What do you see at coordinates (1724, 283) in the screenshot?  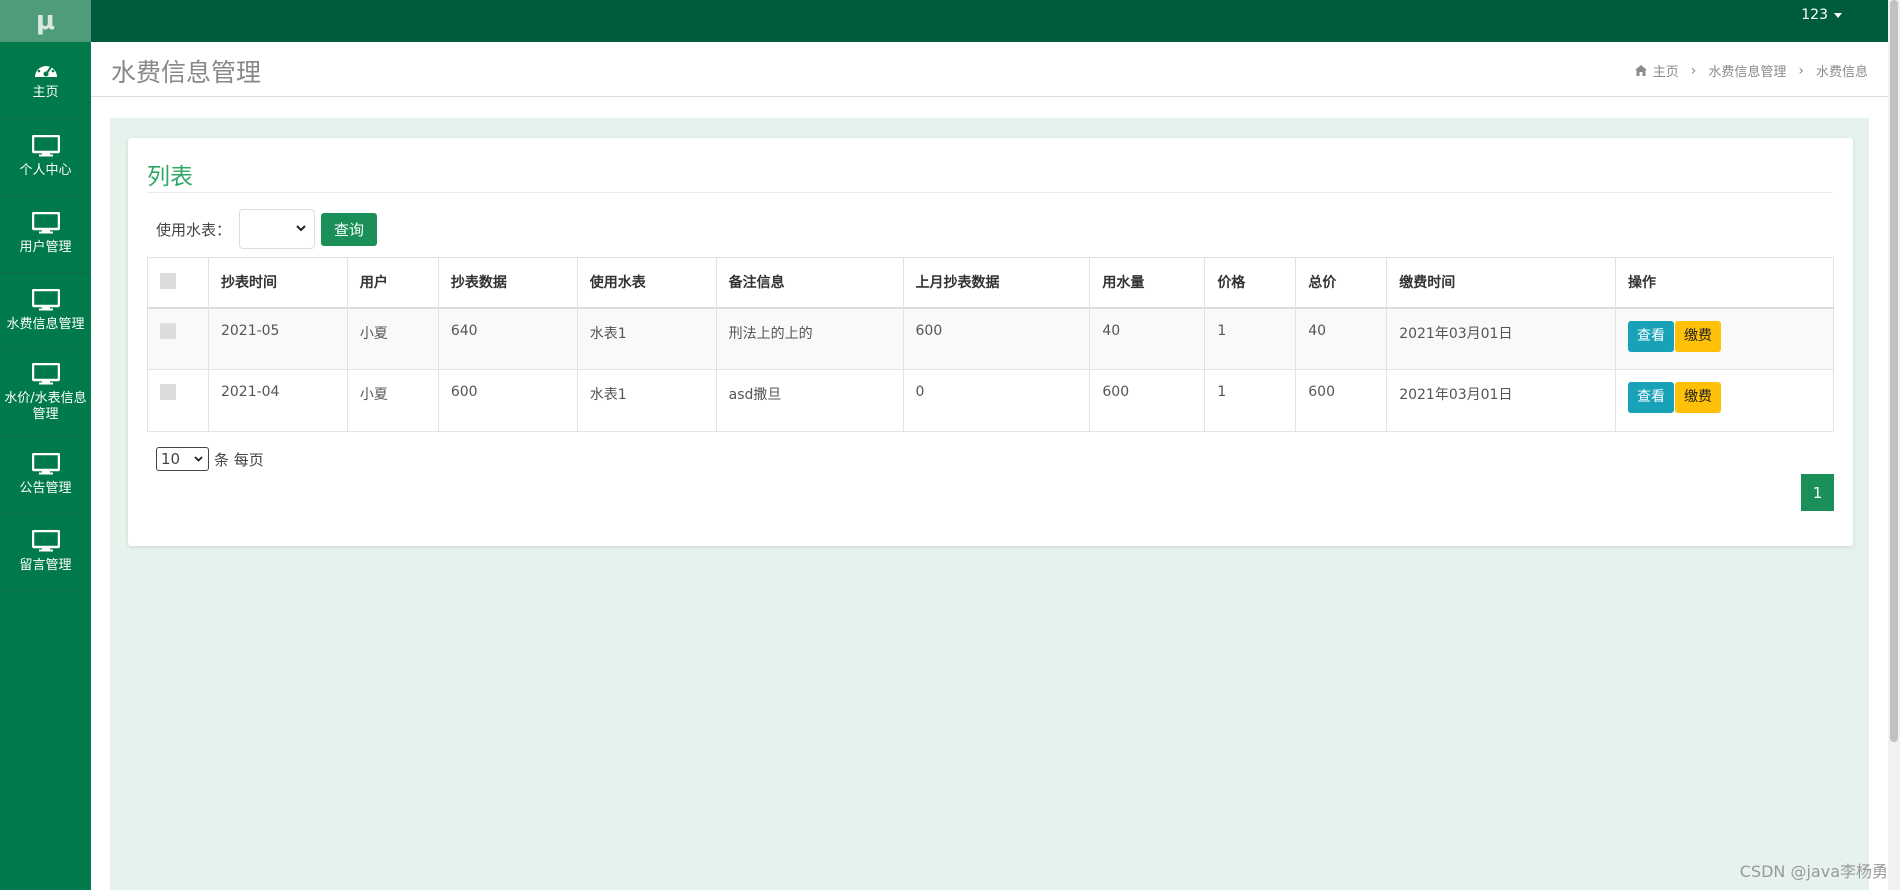 I see `column-header: 操作` at bounding box center [1724, 283].